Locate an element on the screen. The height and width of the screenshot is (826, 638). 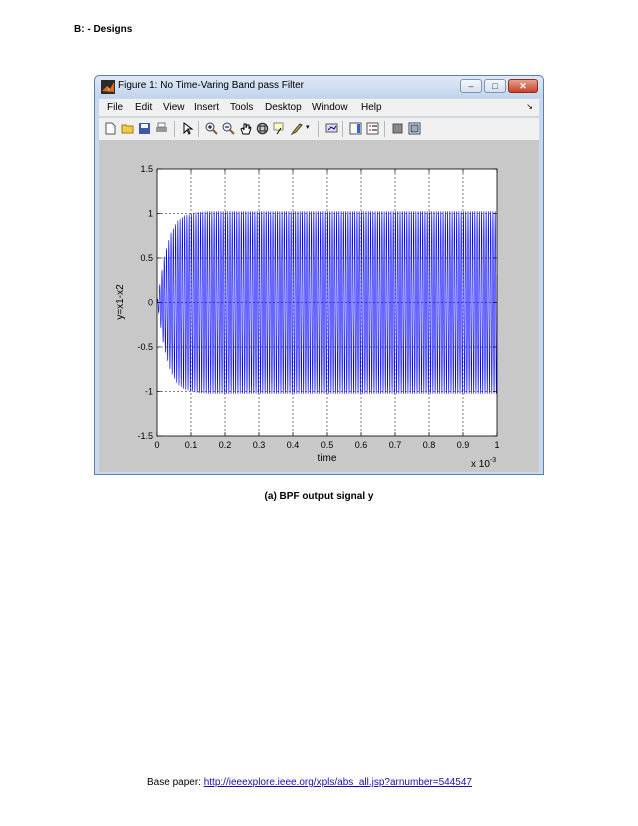
colorbar-icon is located at coordinates (355, 128).